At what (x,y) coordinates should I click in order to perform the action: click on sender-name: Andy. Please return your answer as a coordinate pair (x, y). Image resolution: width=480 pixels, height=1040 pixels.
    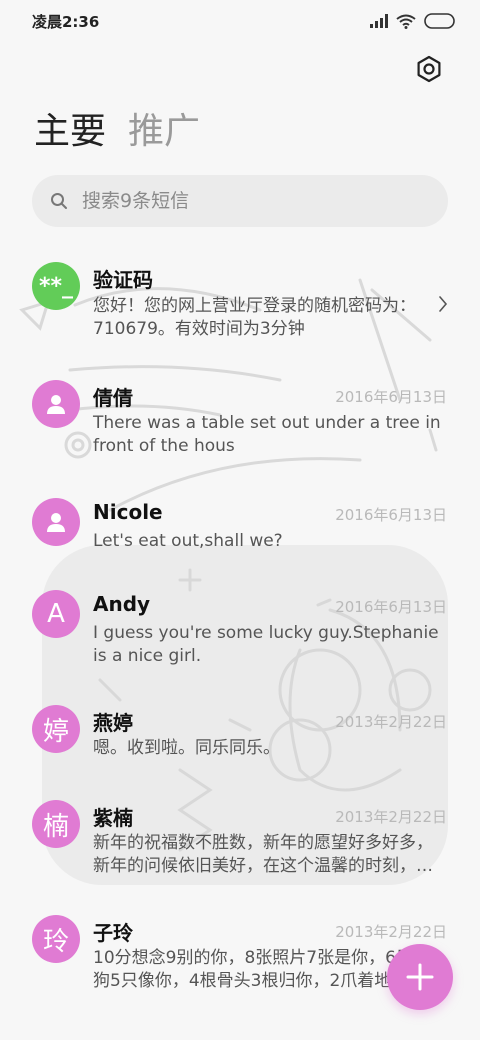
    Looking at the image, I should click on (122, 604).